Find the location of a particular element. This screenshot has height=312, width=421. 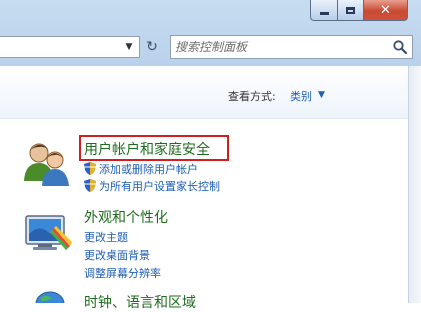

link-add-remove-accounts: 添加或删除用户帐户 is located at coordinates (148, 169).